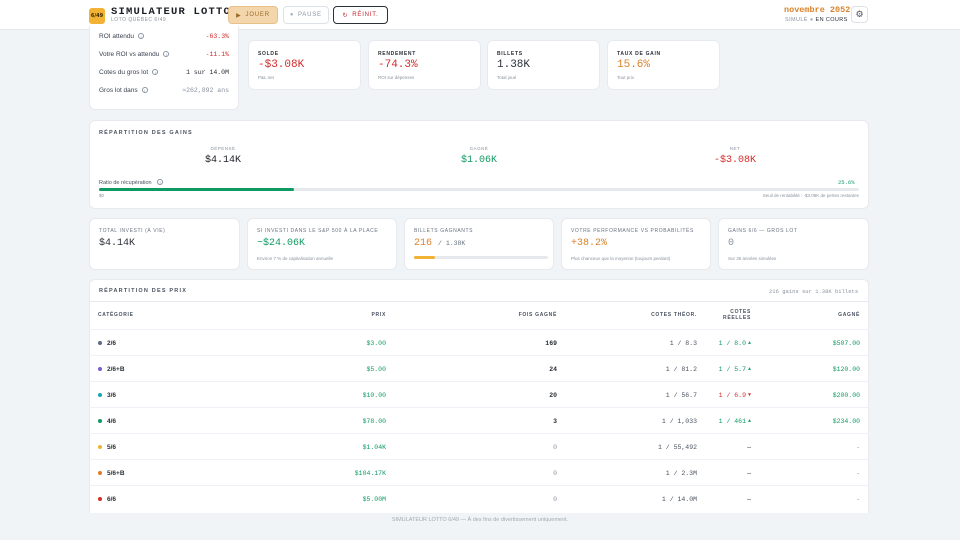 The image size is (960, 540). I want to click on real-odds-cell: 1 / 5.7 ▲, so click(727, 369).